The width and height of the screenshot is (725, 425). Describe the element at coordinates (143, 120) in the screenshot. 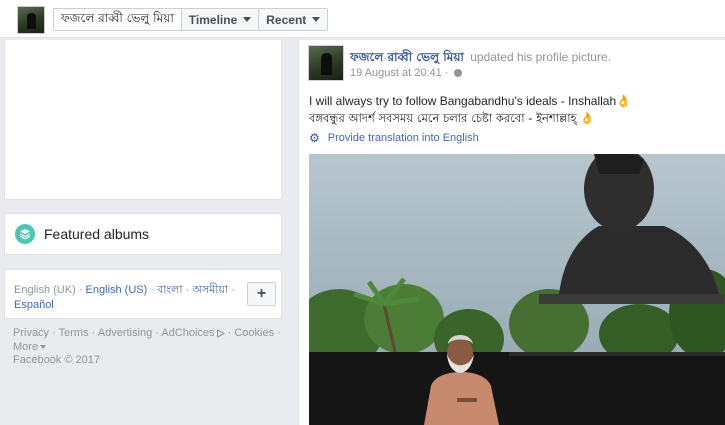

I see `intro-card` at that location.